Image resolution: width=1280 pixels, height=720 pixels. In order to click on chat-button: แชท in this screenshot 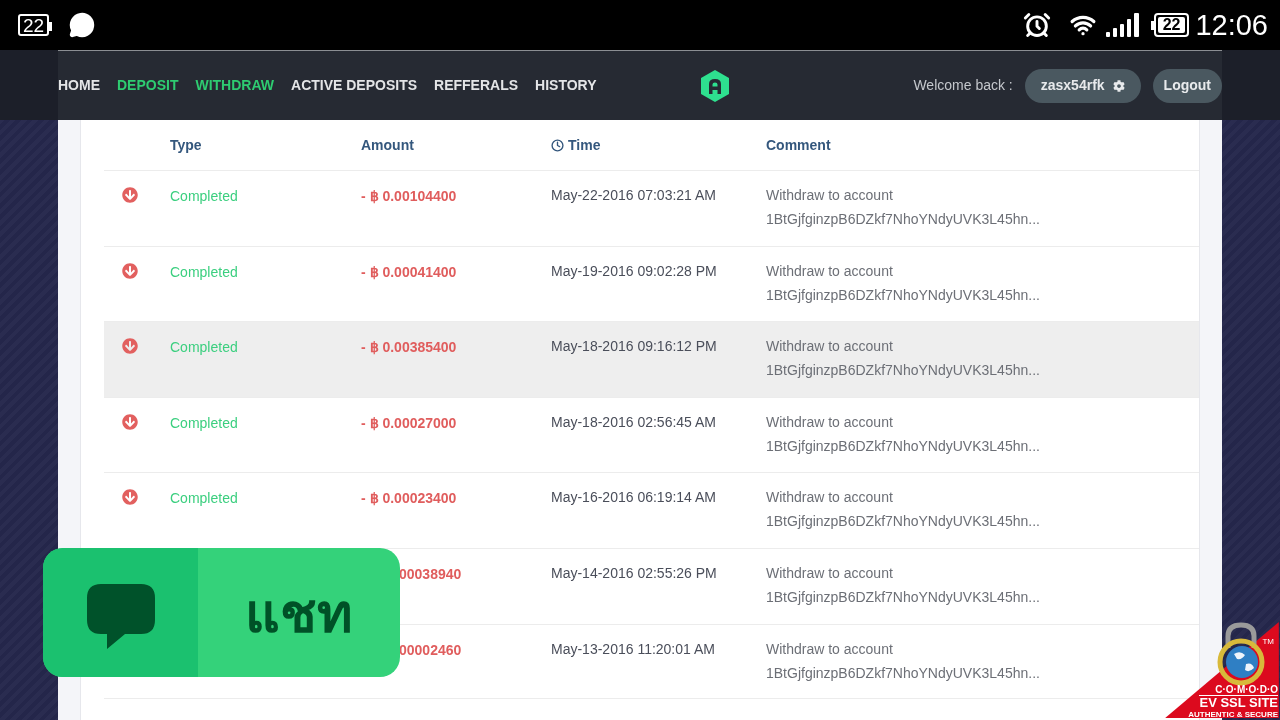, I will do `click(221, 612)`.